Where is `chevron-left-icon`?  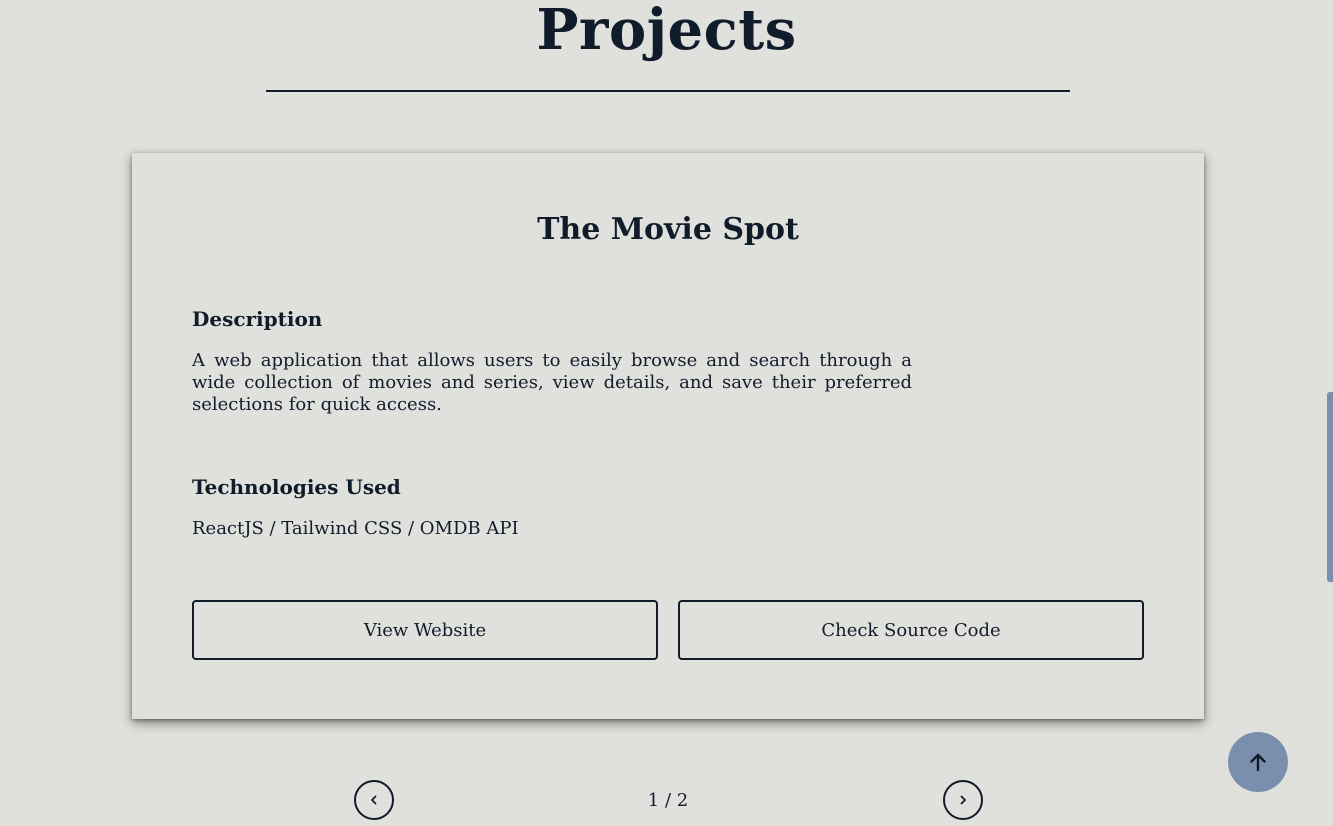
chevron-left-icon is located at coordinates (374, 800).